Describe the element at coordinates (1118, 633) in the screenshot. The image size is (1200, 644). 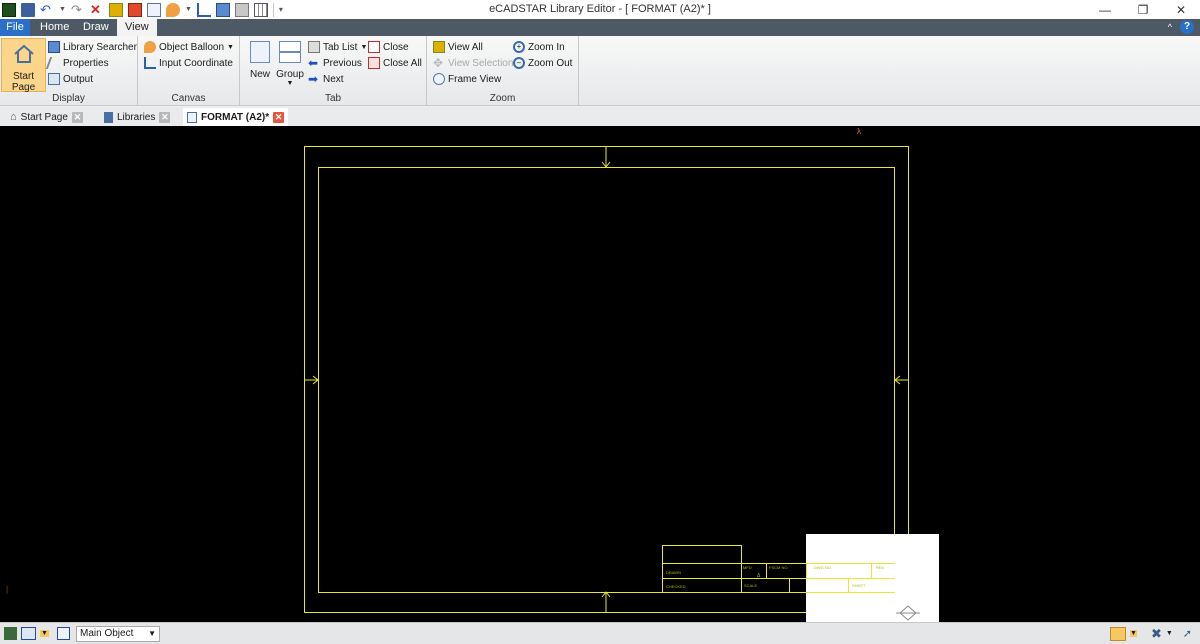
I see `grid-display-icon` at that location.